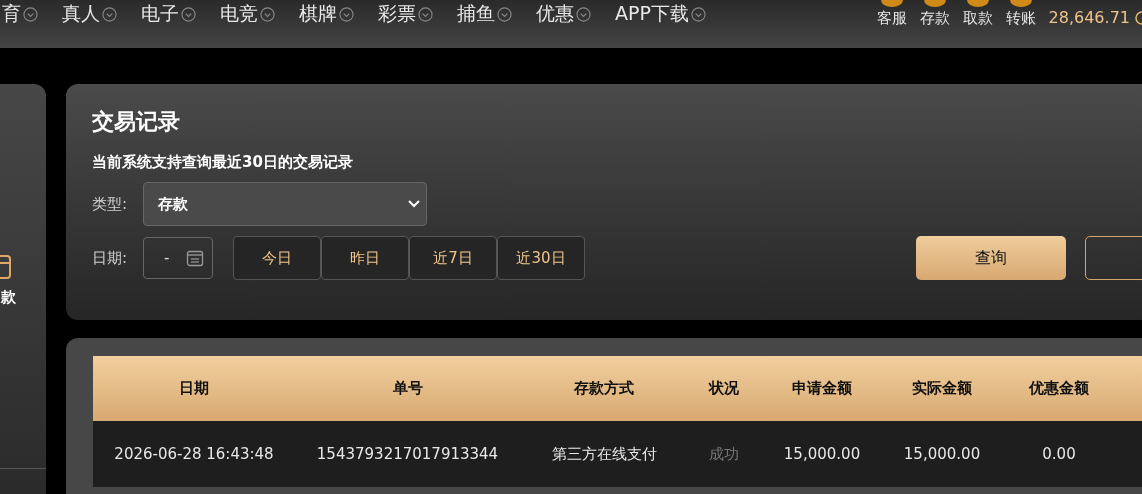 The width and height of the screenshot is (1142, 494). What do you see at coordinates (277, 258) in the screenshot?
I see `date-range-button: 今日` at bounding box center [277, 258].